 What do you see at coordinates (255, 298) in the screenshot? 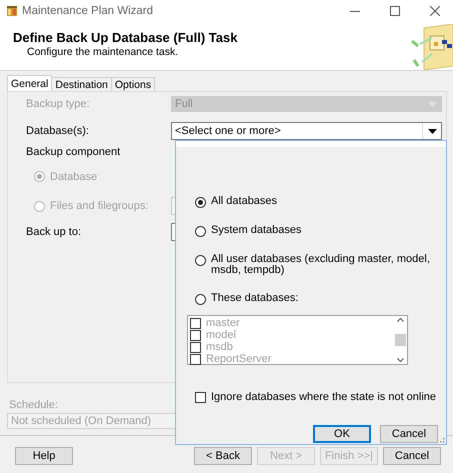
I see `radio-label: These databases:` at bounding box center [255, 298].